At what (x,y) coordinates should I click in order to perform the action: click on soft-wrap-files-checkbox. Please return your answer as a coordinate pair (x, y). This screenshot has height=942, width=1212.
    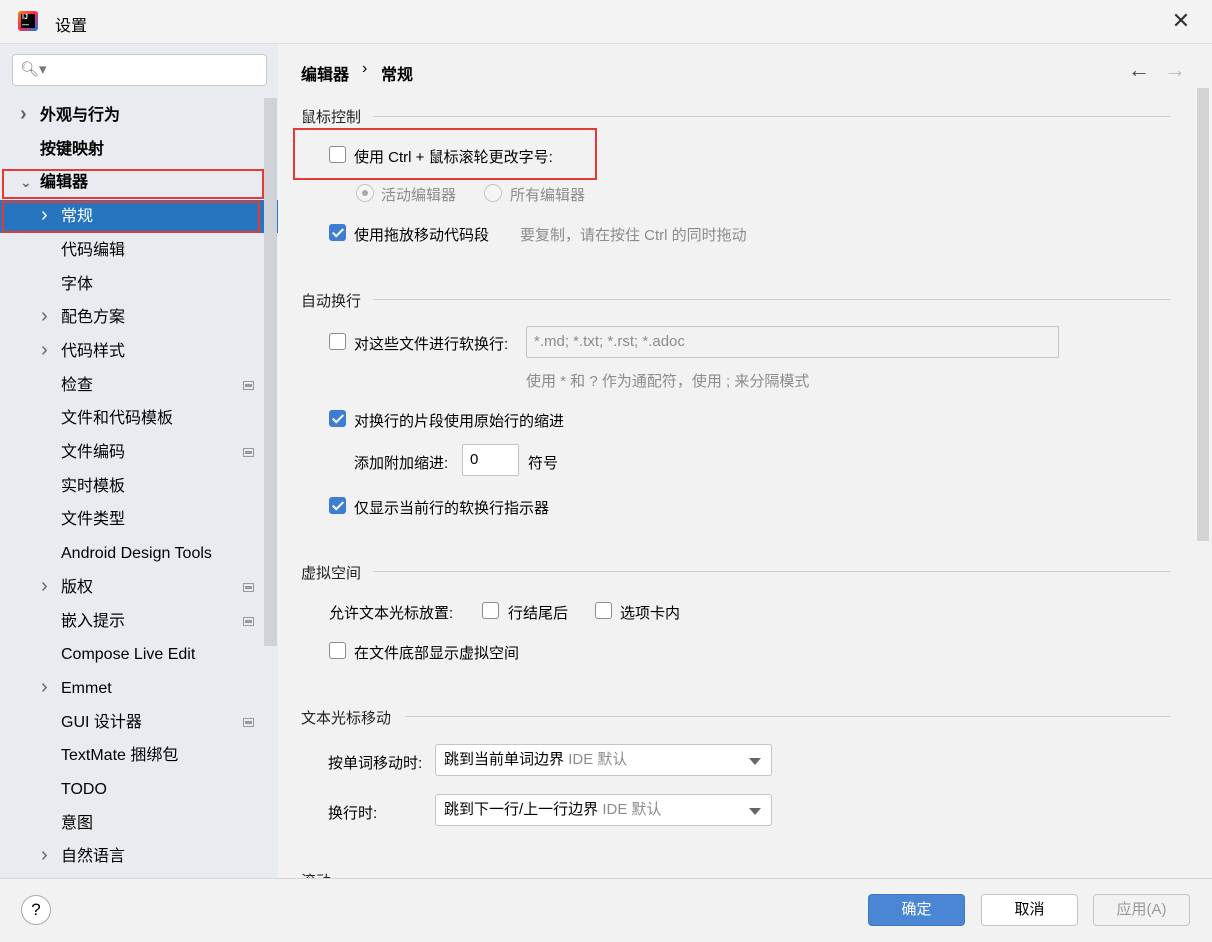
    Looking at the image, I should click on (337, 341).